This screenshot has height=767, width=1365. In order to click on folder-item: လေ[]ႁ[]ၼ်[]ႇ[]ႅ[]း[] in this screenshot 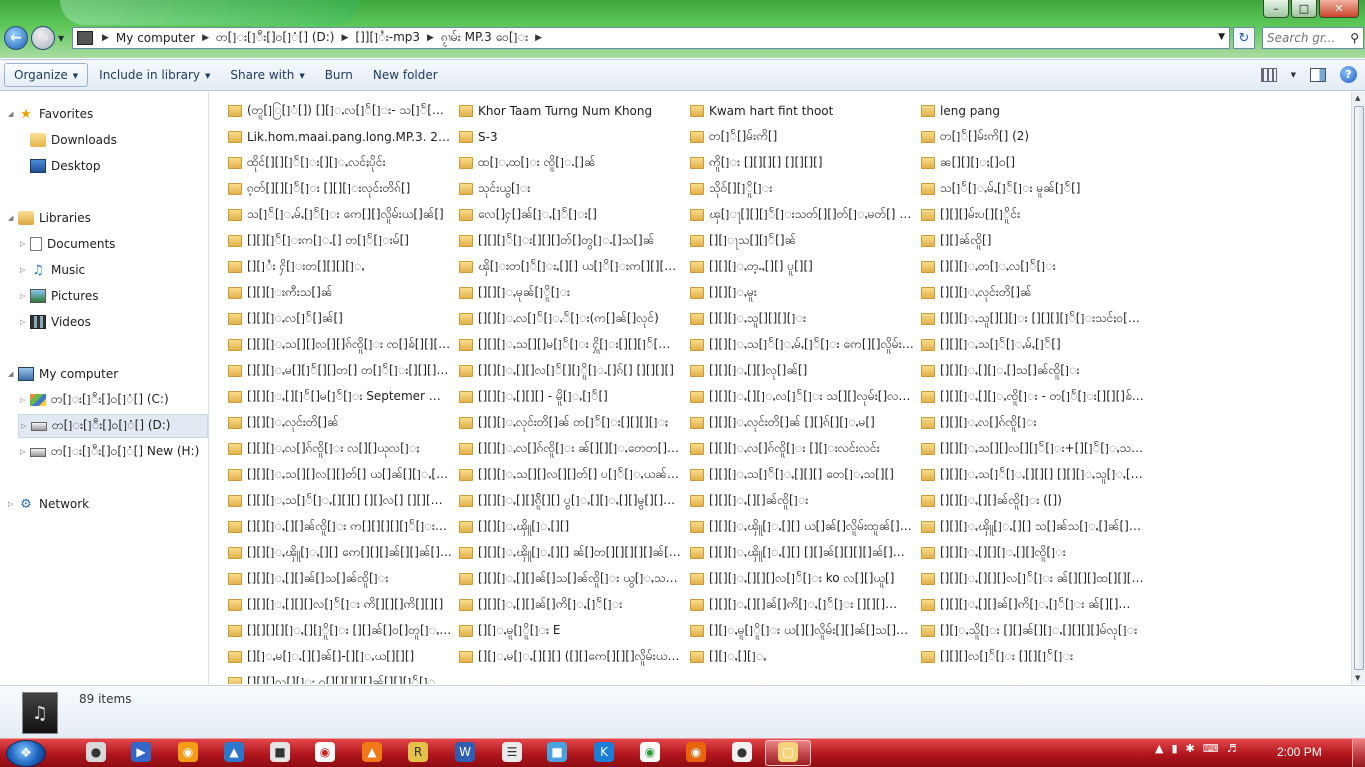, I will do `click(574, 215)`.